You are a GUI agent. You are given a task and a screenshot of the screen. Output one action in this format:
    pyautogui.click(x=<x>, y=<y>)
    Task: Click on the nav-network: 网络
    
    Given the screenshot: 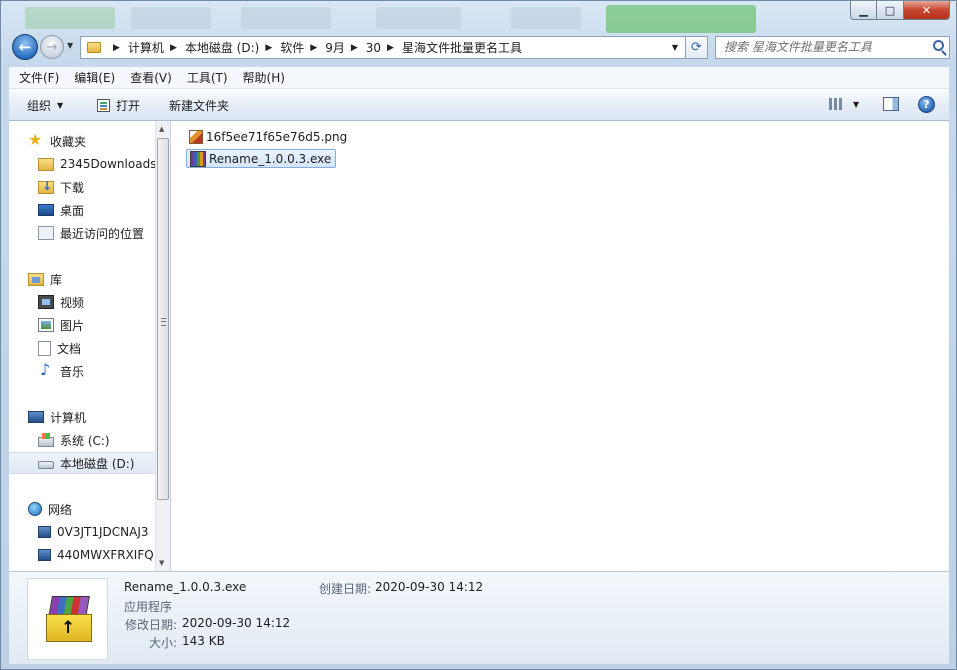 What is the action you would take?
    pyautogui.click(x=82, y=509)
    